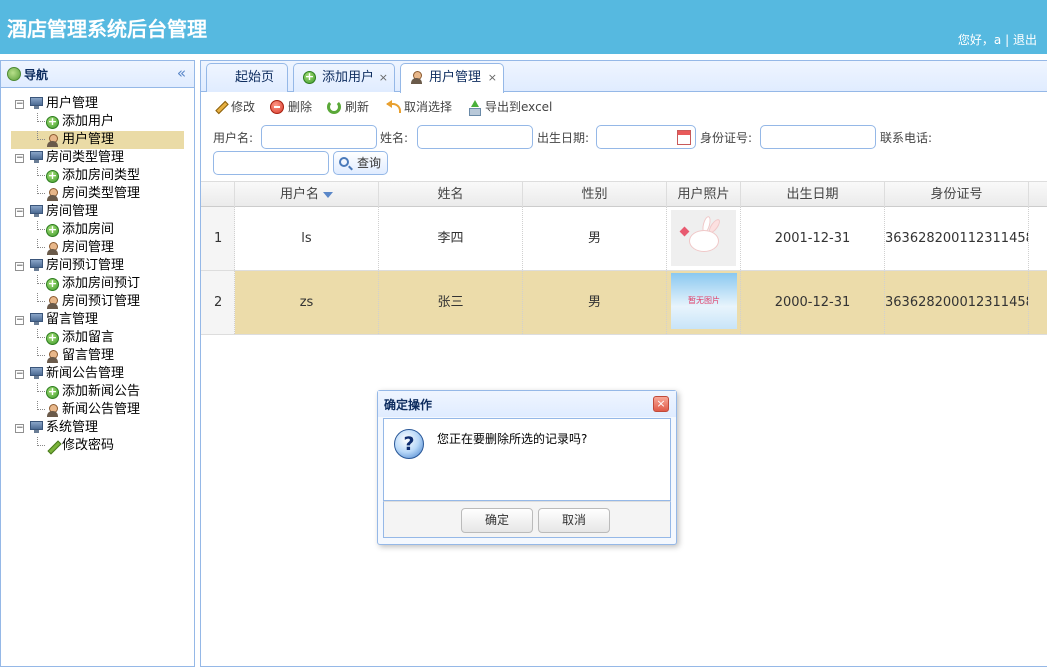 Image resolution: width=1047 pixels, height=667 pixels. Describe the element at coordinates (497, 520) in the screenshot. I see `ok-button: 确定` at that location.